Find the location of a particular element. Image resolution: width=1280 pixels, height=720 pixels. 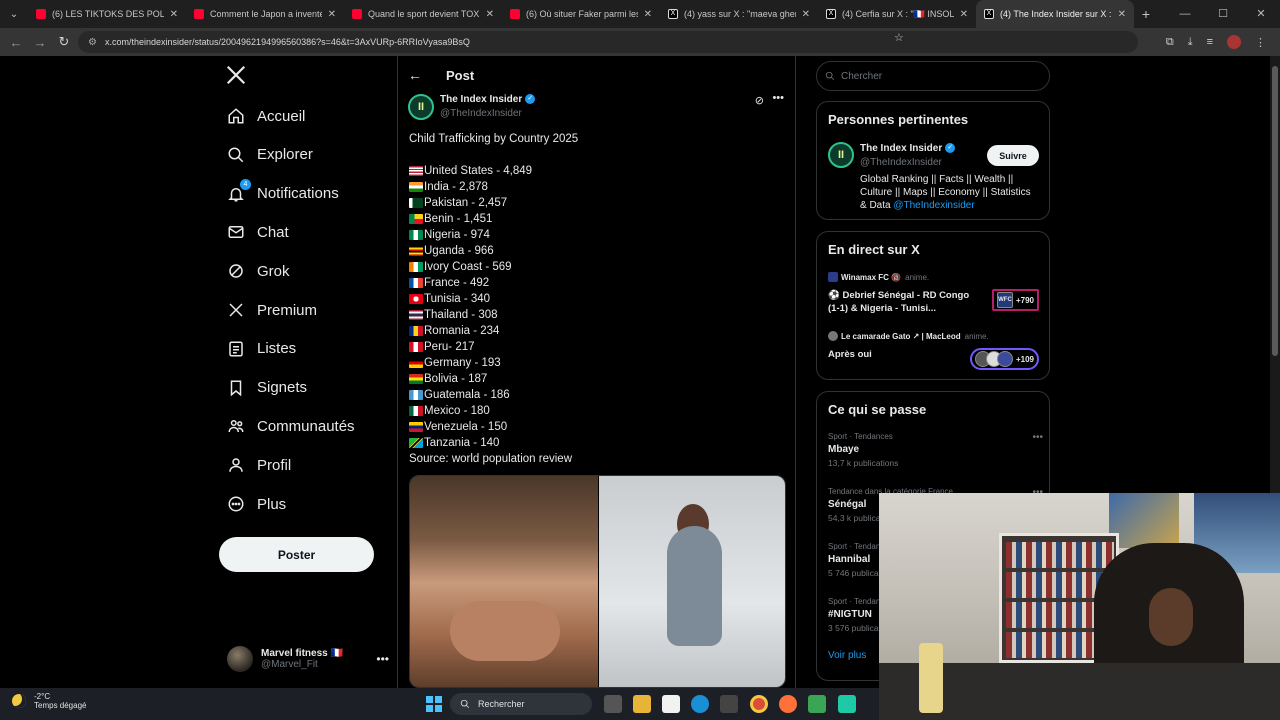

nav-item-premium: Premium is located at coordinates (272, 310).